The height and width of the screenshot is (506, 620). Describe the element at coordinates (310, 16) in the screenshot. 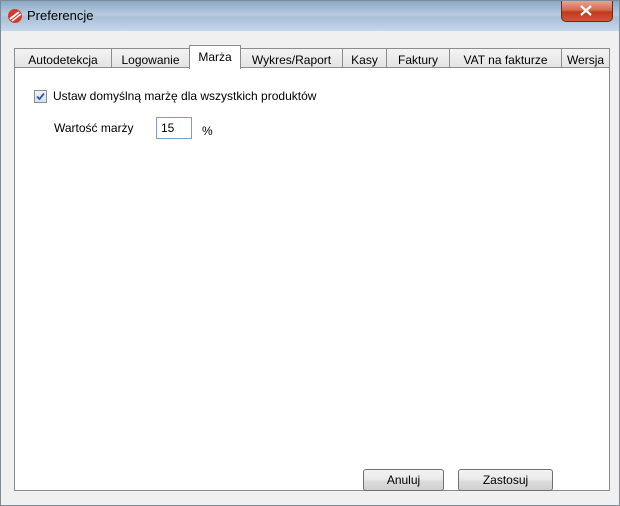

I see `title-bar: Preferencje` at that location.